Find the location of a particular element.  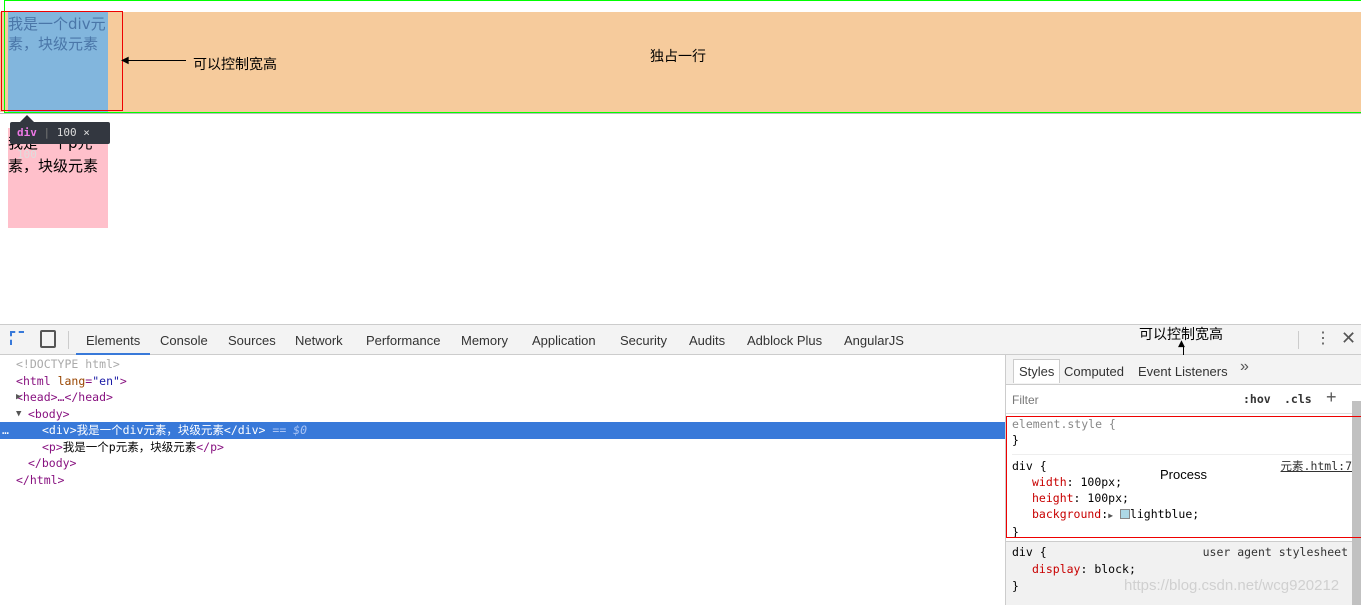

red-outline-div is located at coordinates (62, 61).